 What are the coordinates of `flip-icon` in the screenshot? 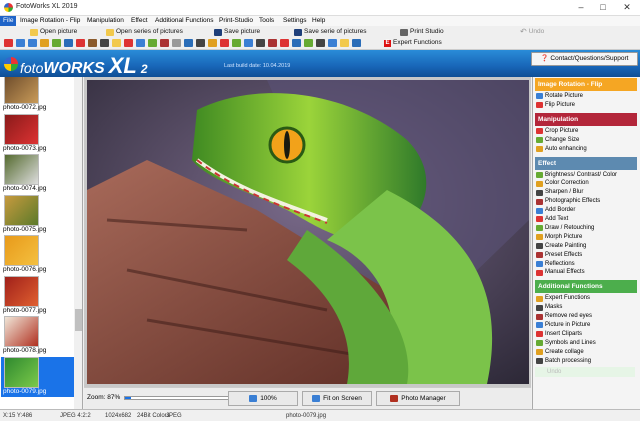 It's located at (44, 43).